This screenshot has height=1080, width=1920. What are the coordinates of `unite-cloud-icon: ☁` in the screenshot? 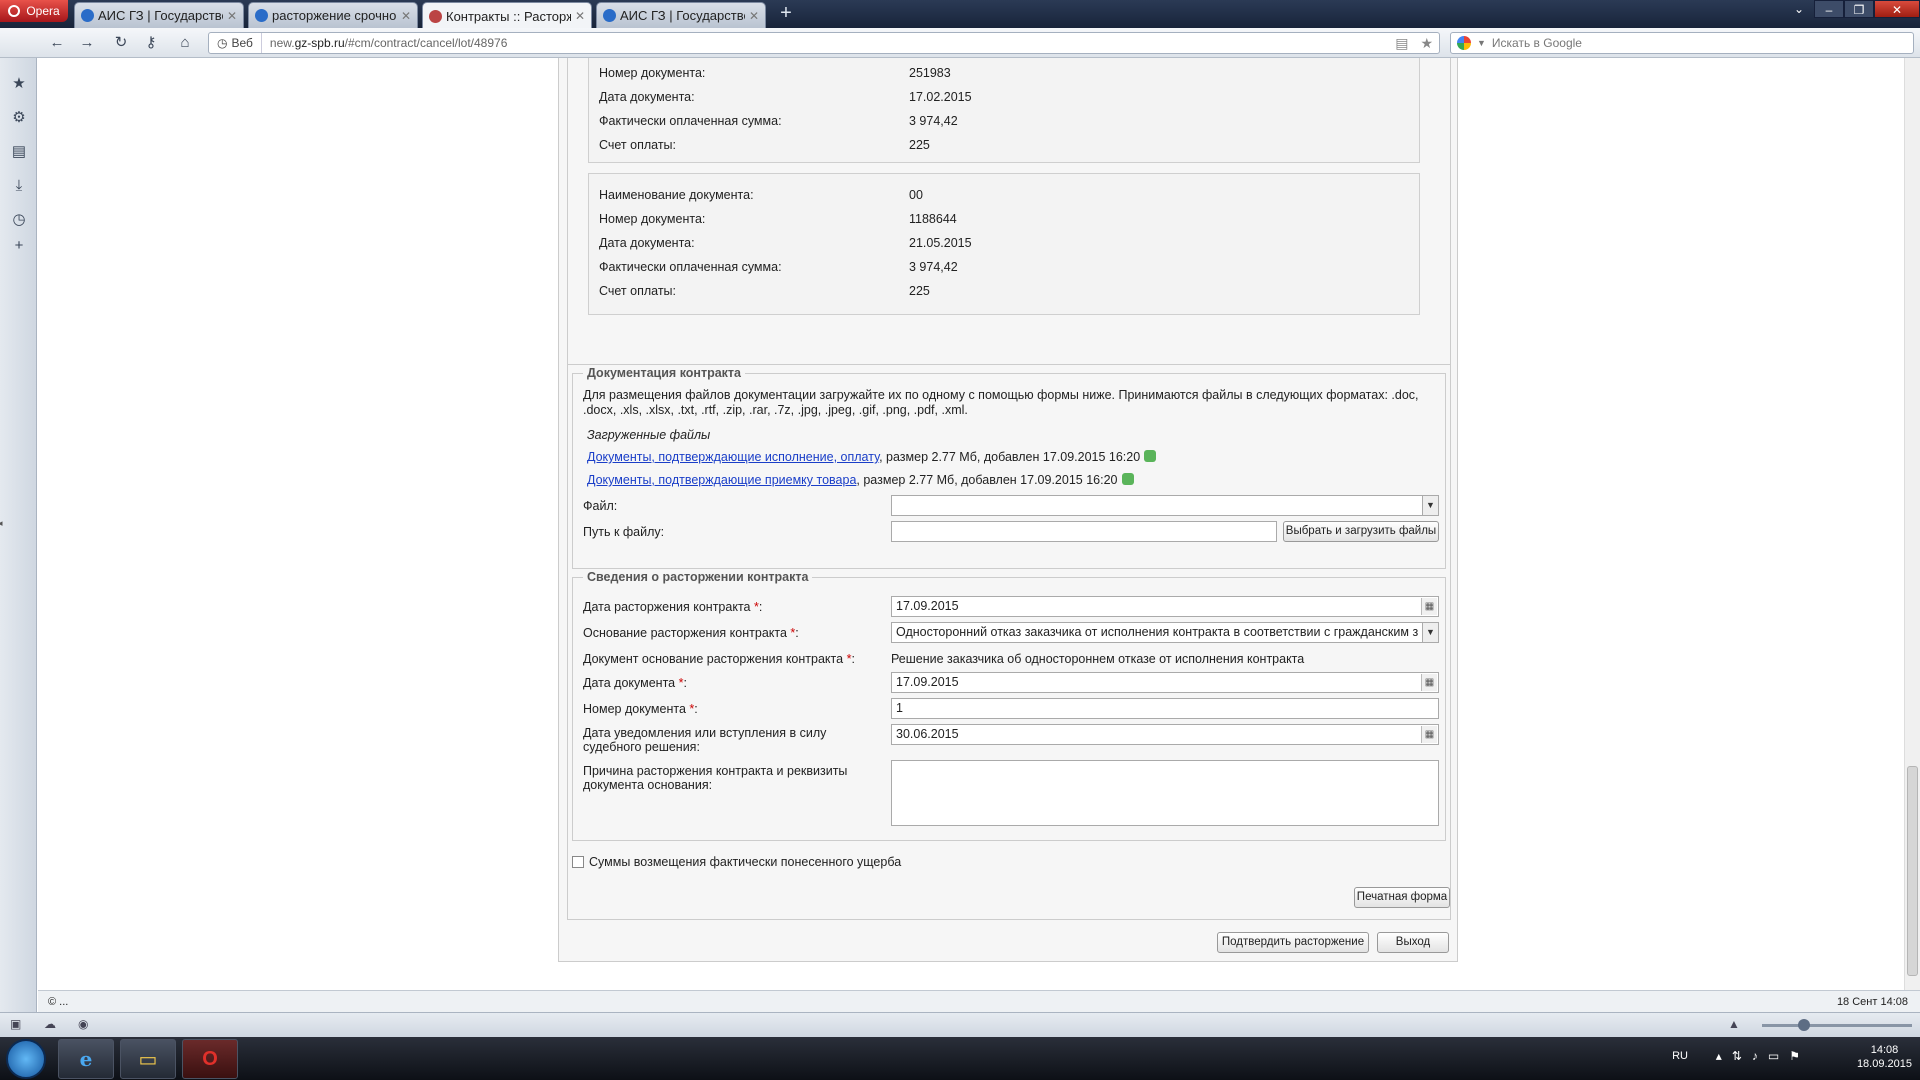 It's located at (52, 1025).